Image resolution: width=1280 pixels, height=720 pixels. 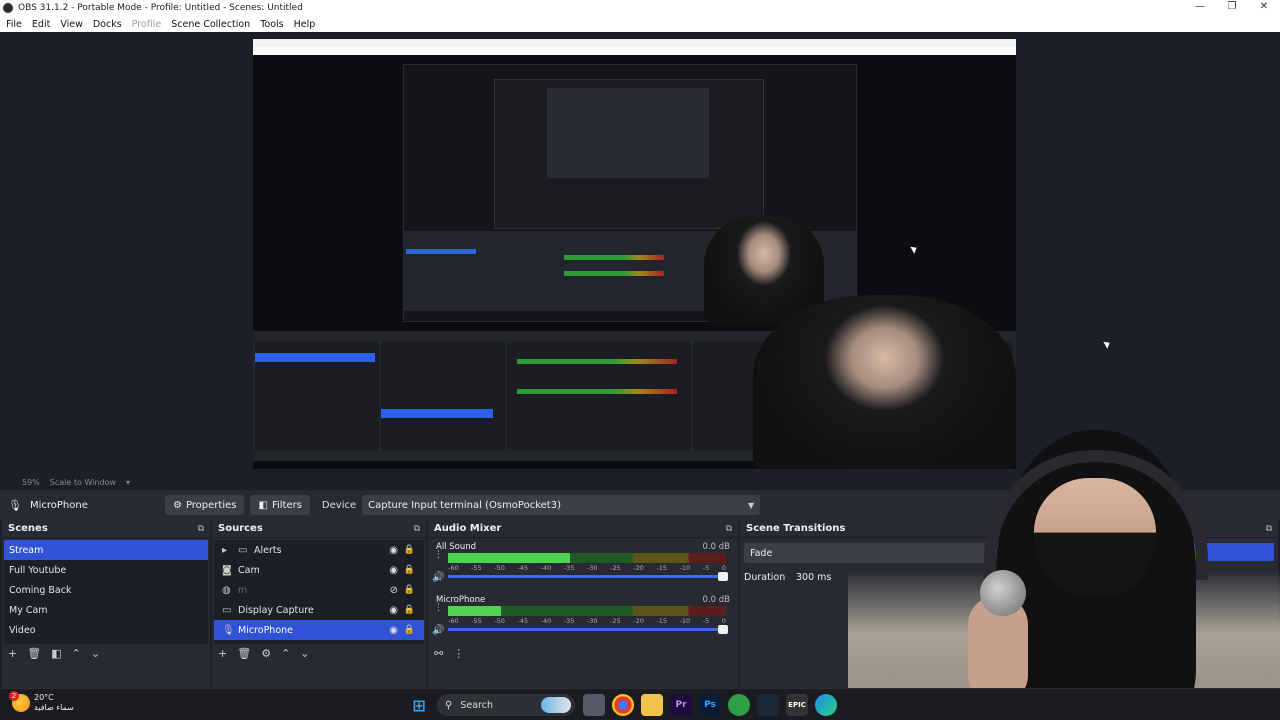 What do you see at coordinates (797, 705) in the screenshot?
I see `epic-games-icon: EPIC` at bounding box center [797, 705].